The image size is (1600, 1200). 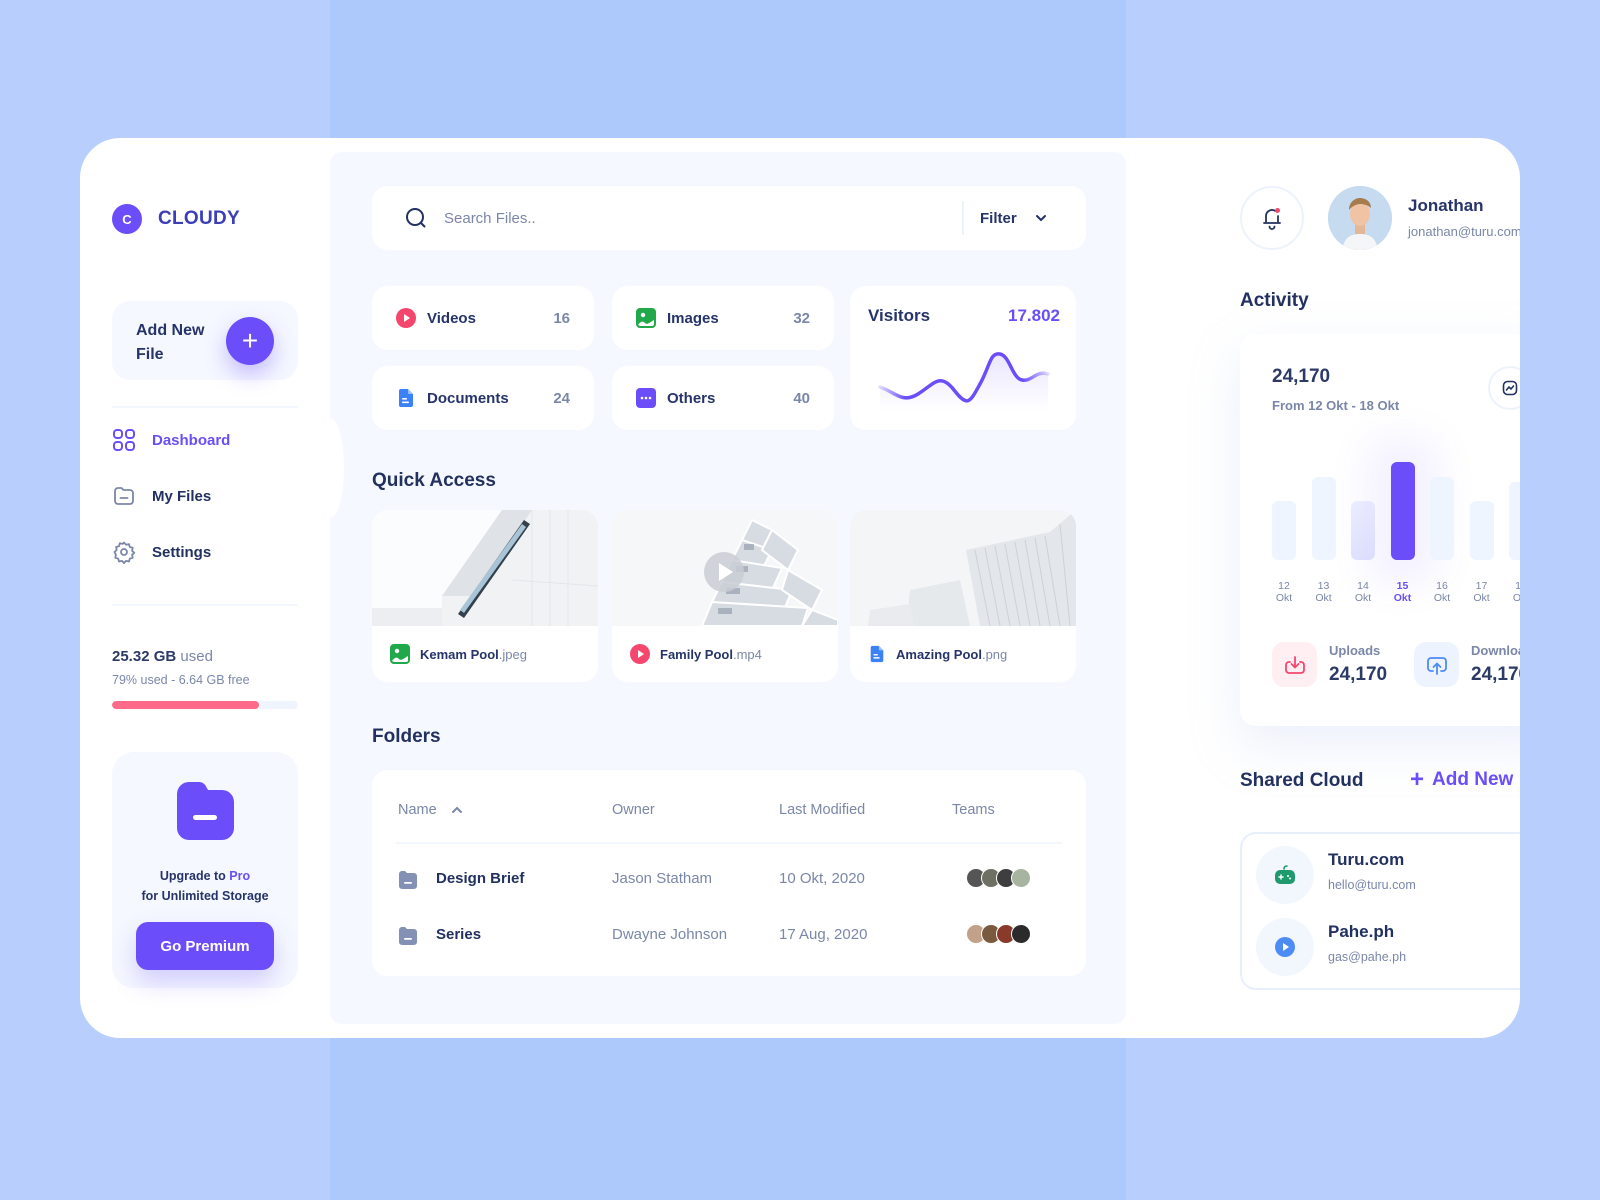 What do you see at coordinates (483, 398) in the screenshot?
I see `category-documents: Documents 24` at bounding box center [483, 398].